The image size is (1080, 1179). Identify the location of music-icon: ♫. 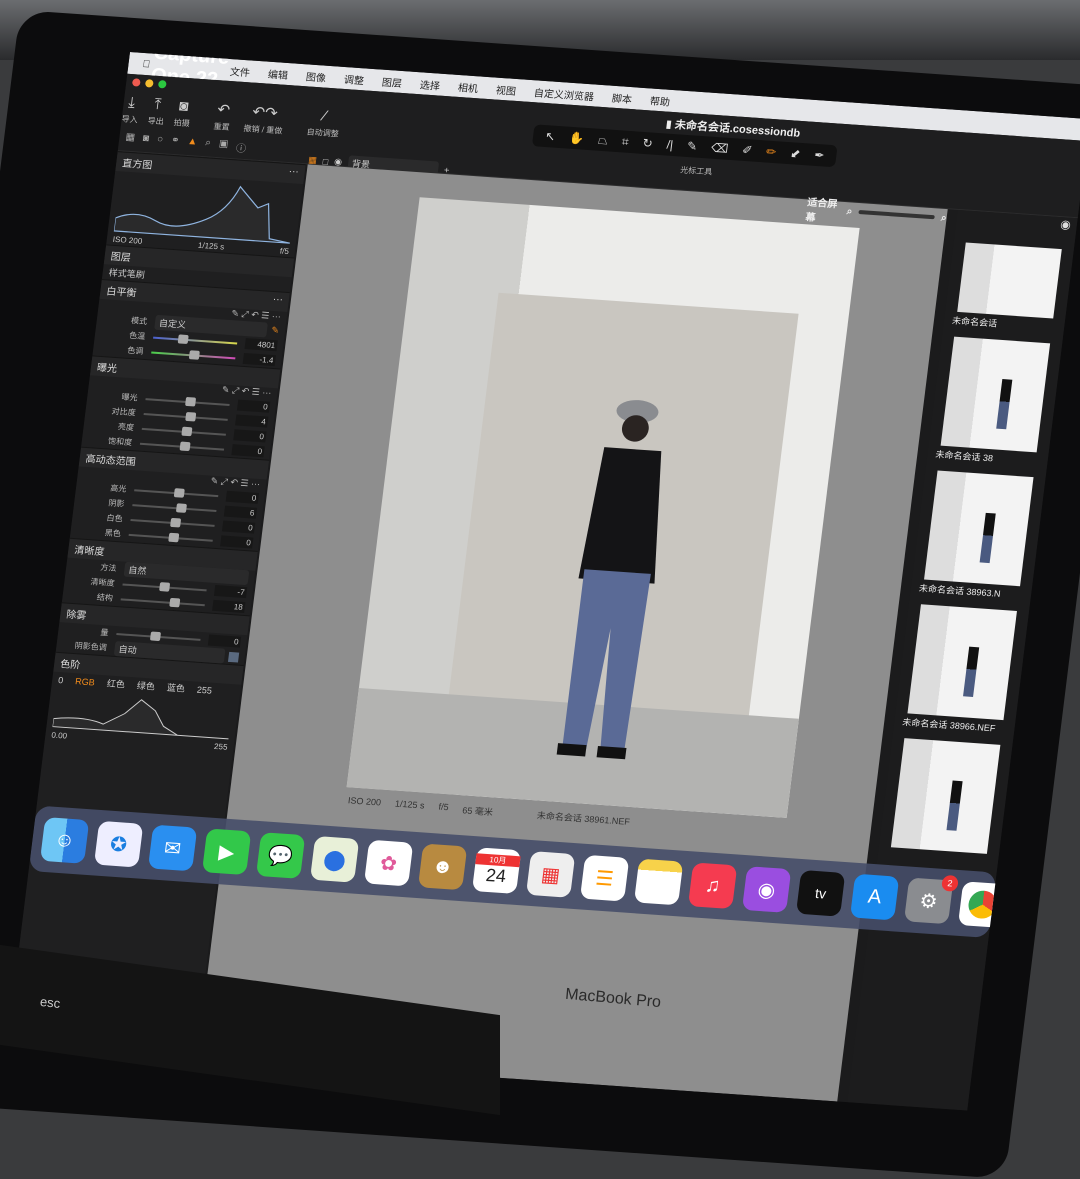
(712, 886).